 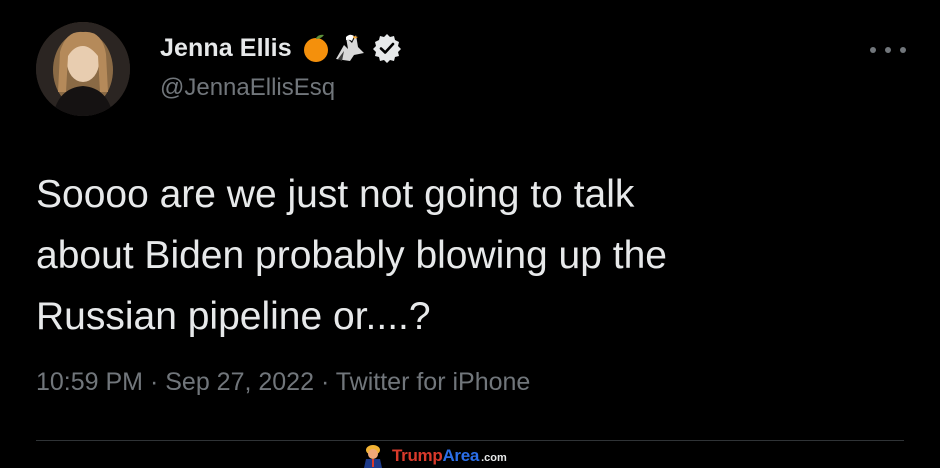 I want to click on watermark-text: TrumpArea, so click(x=435, y=456).